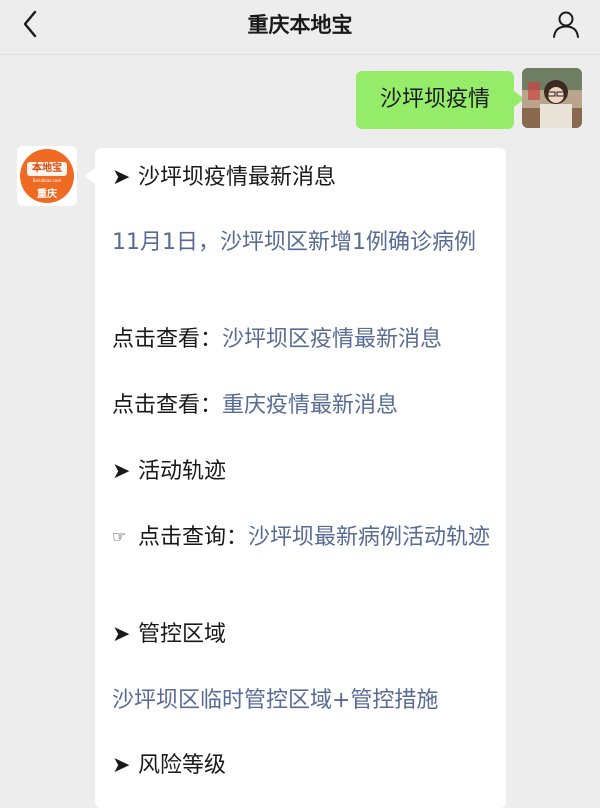 The image size is (600, 808). I want to click on person-icon, so click(566, 26).